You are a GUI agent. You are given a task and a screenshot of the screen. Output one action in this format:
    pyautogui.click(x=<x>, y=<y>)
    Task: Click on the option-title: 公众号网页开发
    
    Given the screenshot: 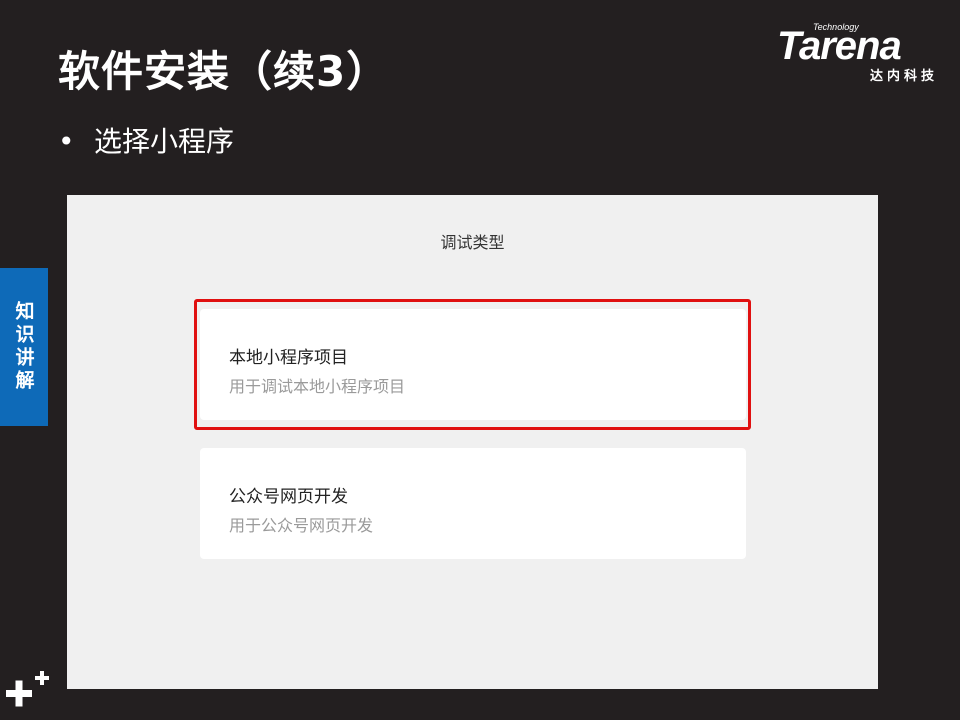 What is the action you would take?
    pyautogui.click(x=288, y=497)
    